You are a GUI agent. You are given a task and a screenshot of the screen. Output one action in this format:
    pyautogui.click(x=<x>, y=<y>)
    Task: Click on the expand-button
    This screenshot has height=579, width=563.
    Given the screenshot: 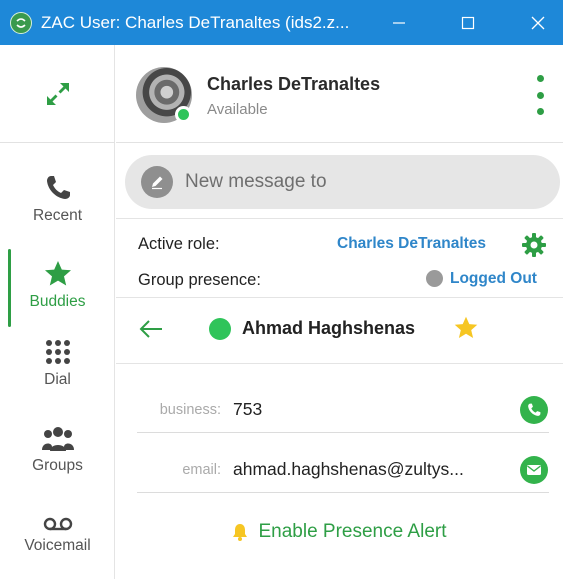 What is the action you would take?
    pyautogui.click(x=57, y=94)
    